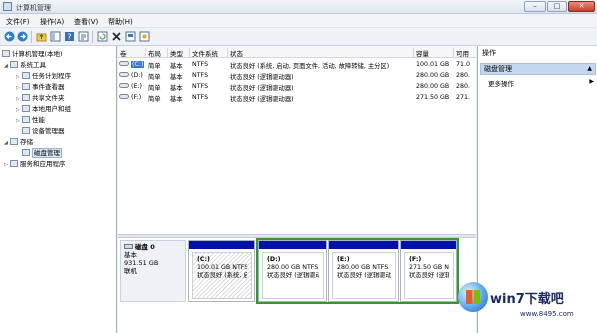  What do you see at coordinates (137, 75) in the screenshot?
I see `volume-name: (D:)` at bounding box center [137, 75].